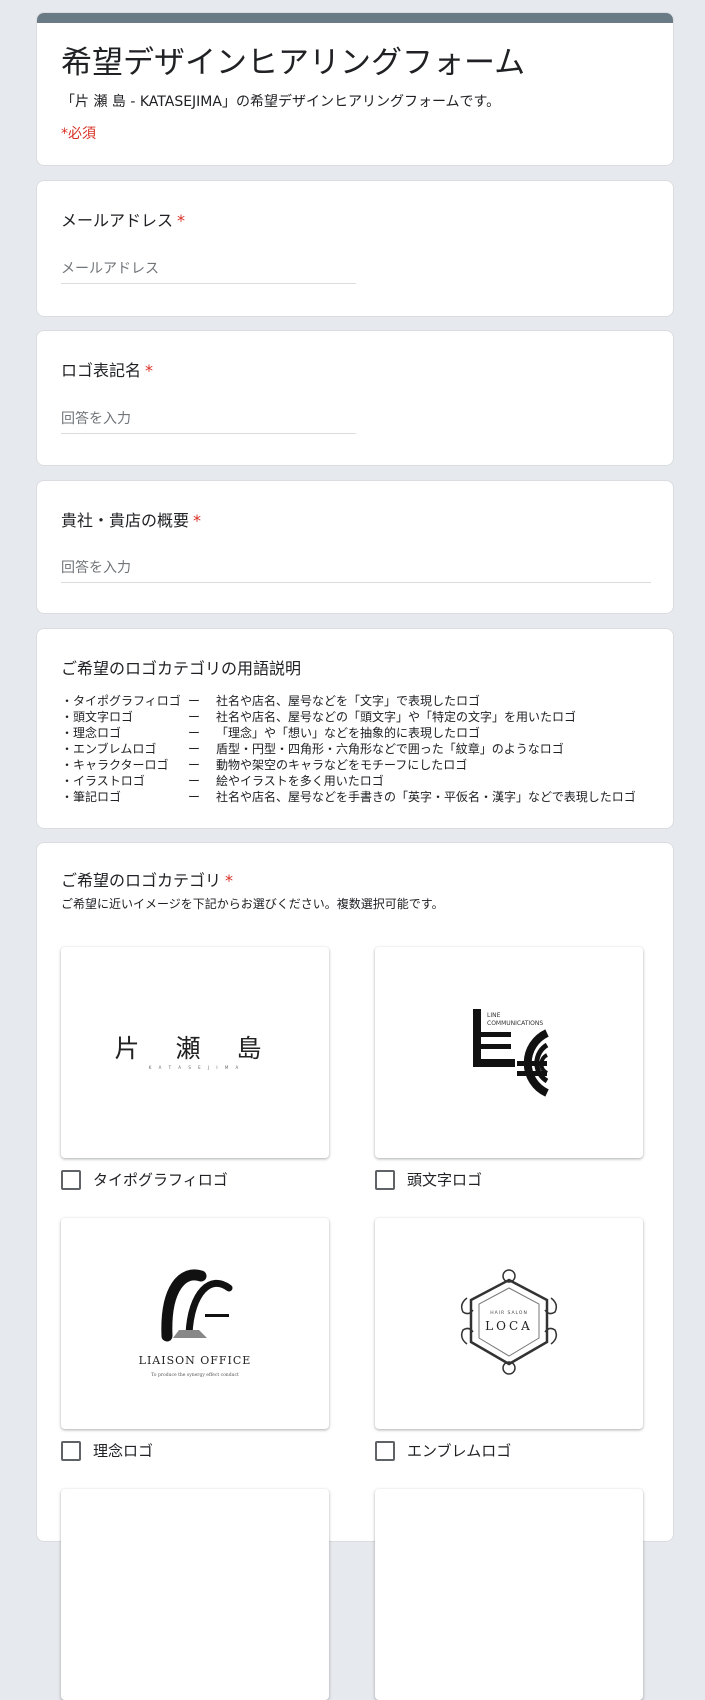 The width and height of the screenshot is (705, 1700). What do you see at coordinates (355, 398) in the screenshot?
I see `question-logo-name-card: ロゴ表記名 *` at bounding box center [355, 398].